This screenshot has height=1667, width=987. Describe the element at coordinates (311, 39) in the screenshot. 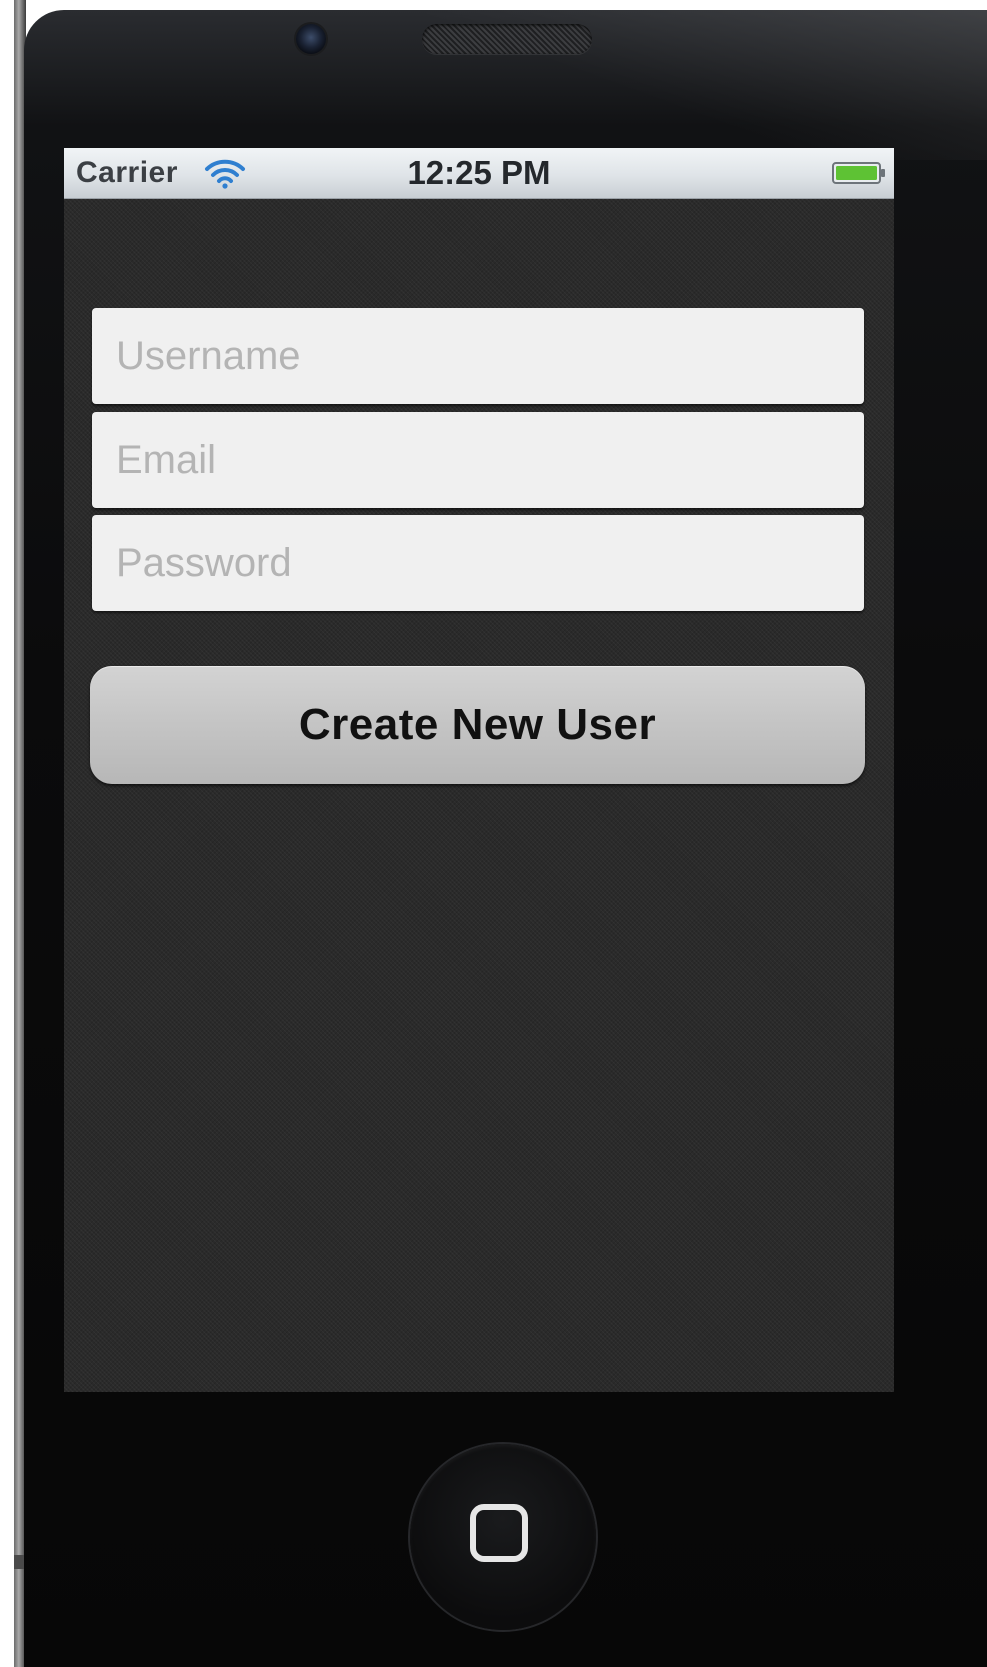

I see `front-camera-icon` at that location.